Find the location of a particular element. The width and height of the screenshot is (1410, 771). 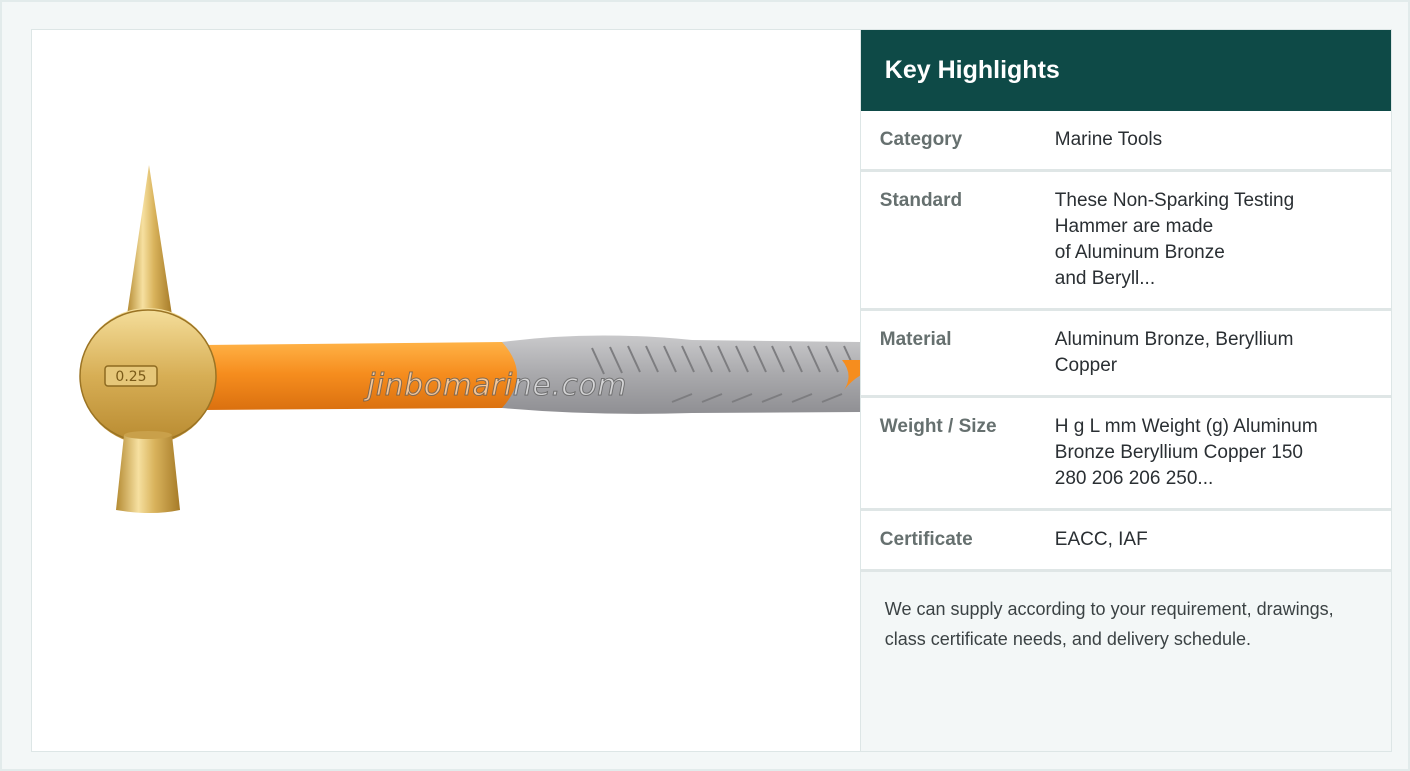

panel-title: Key Highlights is located at coordinates (972, 70).